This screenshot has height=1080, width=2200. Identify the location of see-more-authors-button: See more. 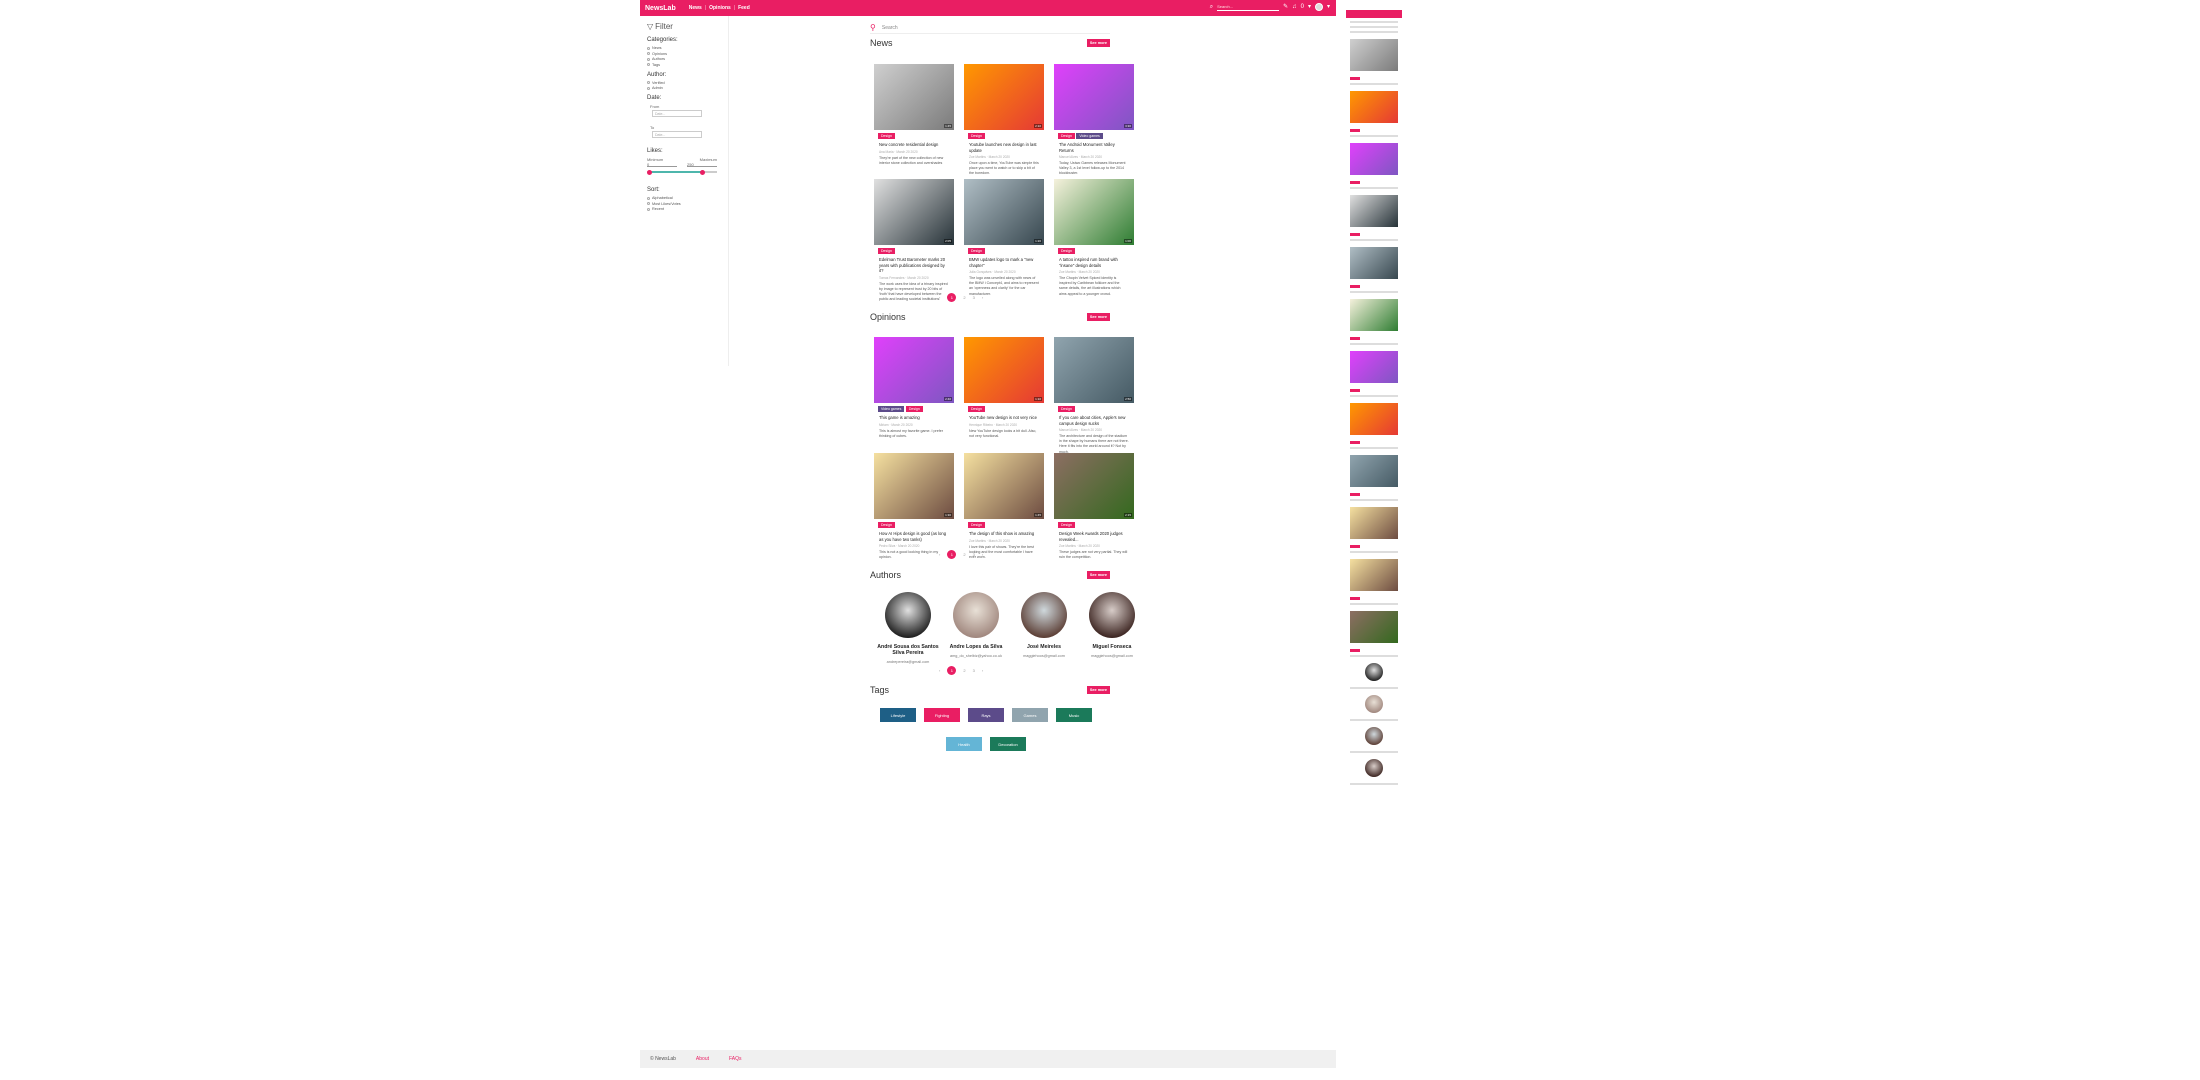
(1098, 575).